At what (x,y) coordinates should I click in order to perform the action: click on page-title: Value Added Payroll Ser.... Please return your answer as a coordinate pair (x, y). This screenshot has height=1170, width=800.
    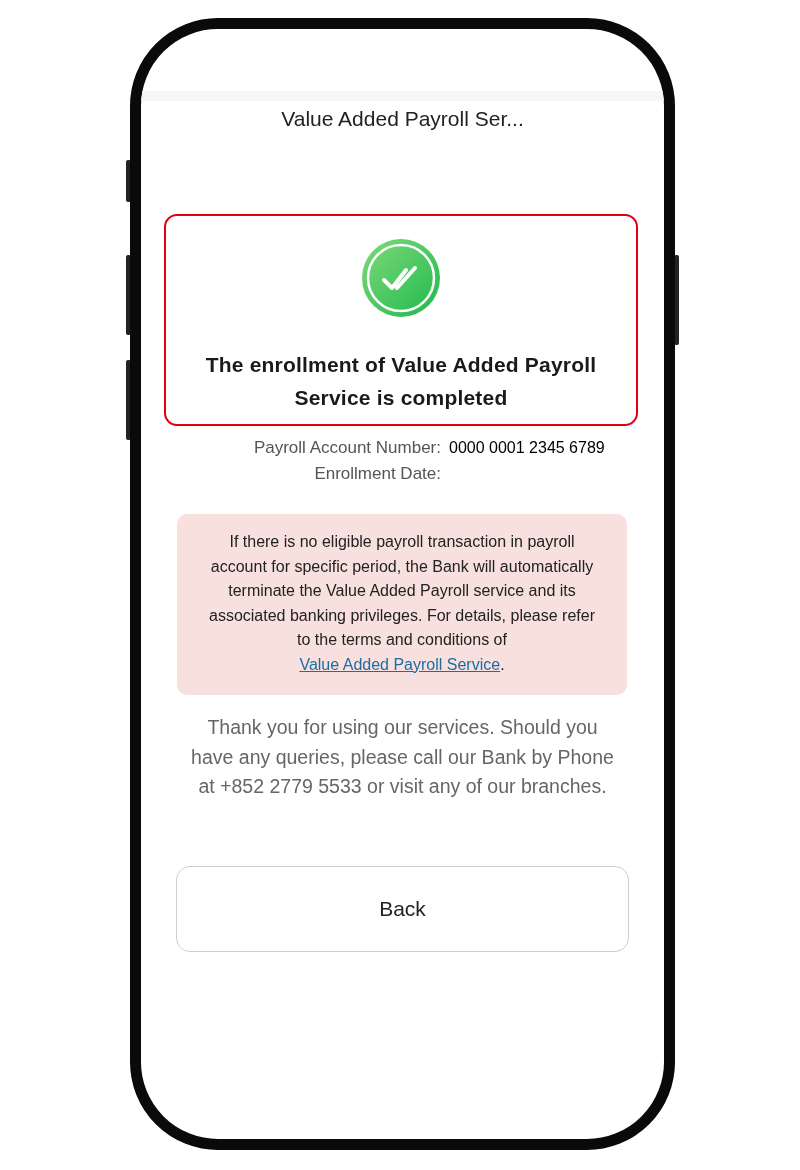
    Looking at the image, I should click on (402, 119).